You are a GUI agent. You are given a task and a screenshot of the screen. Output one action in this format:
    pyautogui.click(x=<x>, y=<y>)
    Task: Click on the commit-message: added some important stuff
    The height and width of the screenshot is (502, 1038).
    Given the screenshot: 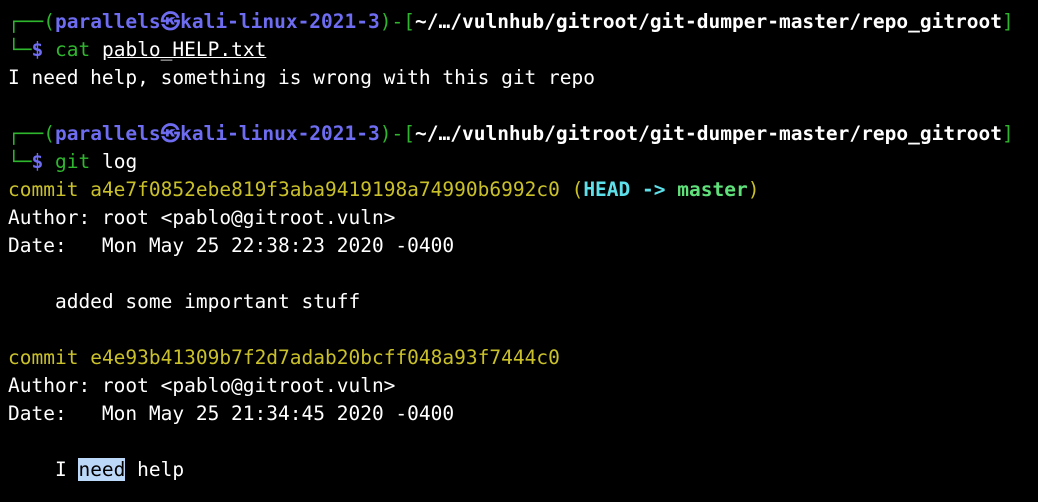 What is the action you would take?
    pyautogui.click(x=184, y=301)
    